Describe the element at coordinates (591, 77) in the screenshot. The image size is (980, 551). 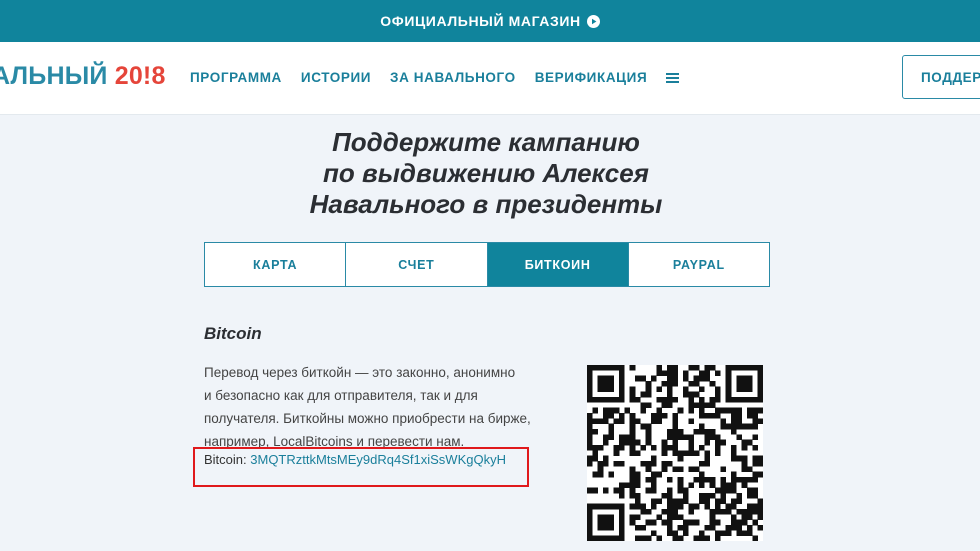
I see `nav-verification: ВЕРИФИКАЦИЯ` at that location.